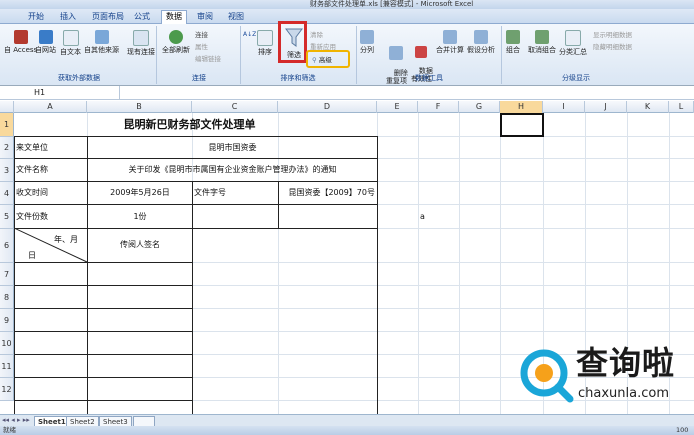 The image size is (694, 435). Describe the element at coordinates (392, 4) in the screenshot. I see `window-title: 财务部文件处理单.xls [兼容模式] - Microsoft Excel` at that location.